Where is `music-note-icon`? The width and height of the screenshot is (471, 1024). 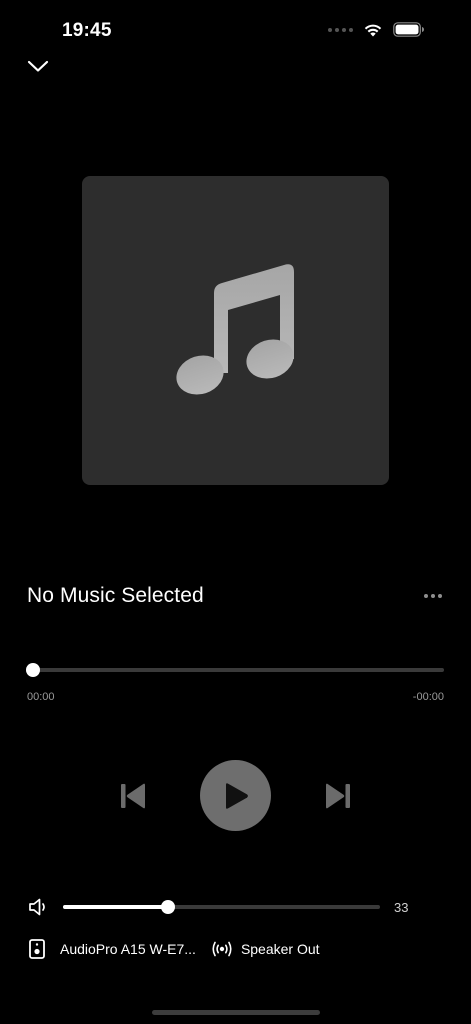
music-note-icon is located at coordinates (234, 329).